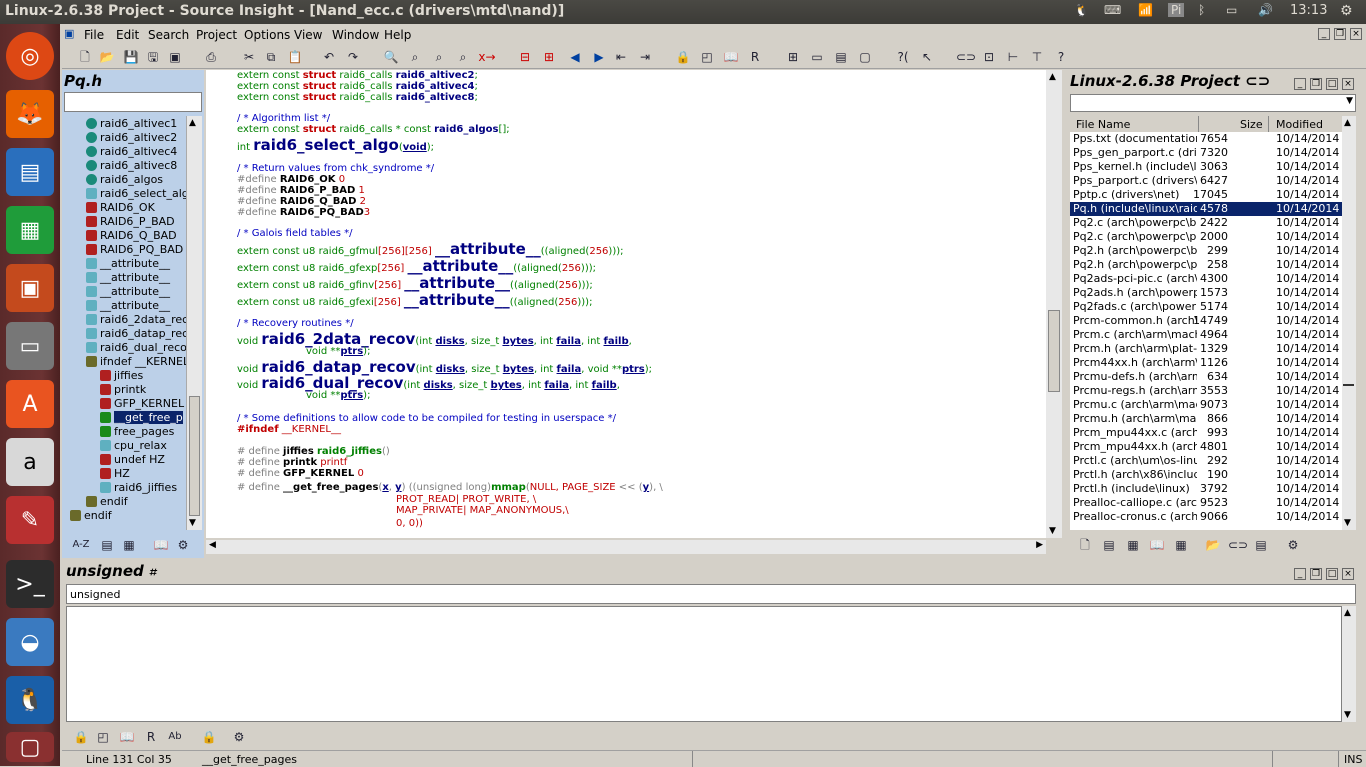 This screenshot has width=1366, height=767. What do you see at coordinates (1349, 101) in the screenshot?
I see `chevron-down-icon: ▼` at bounding box center [1349, 101].